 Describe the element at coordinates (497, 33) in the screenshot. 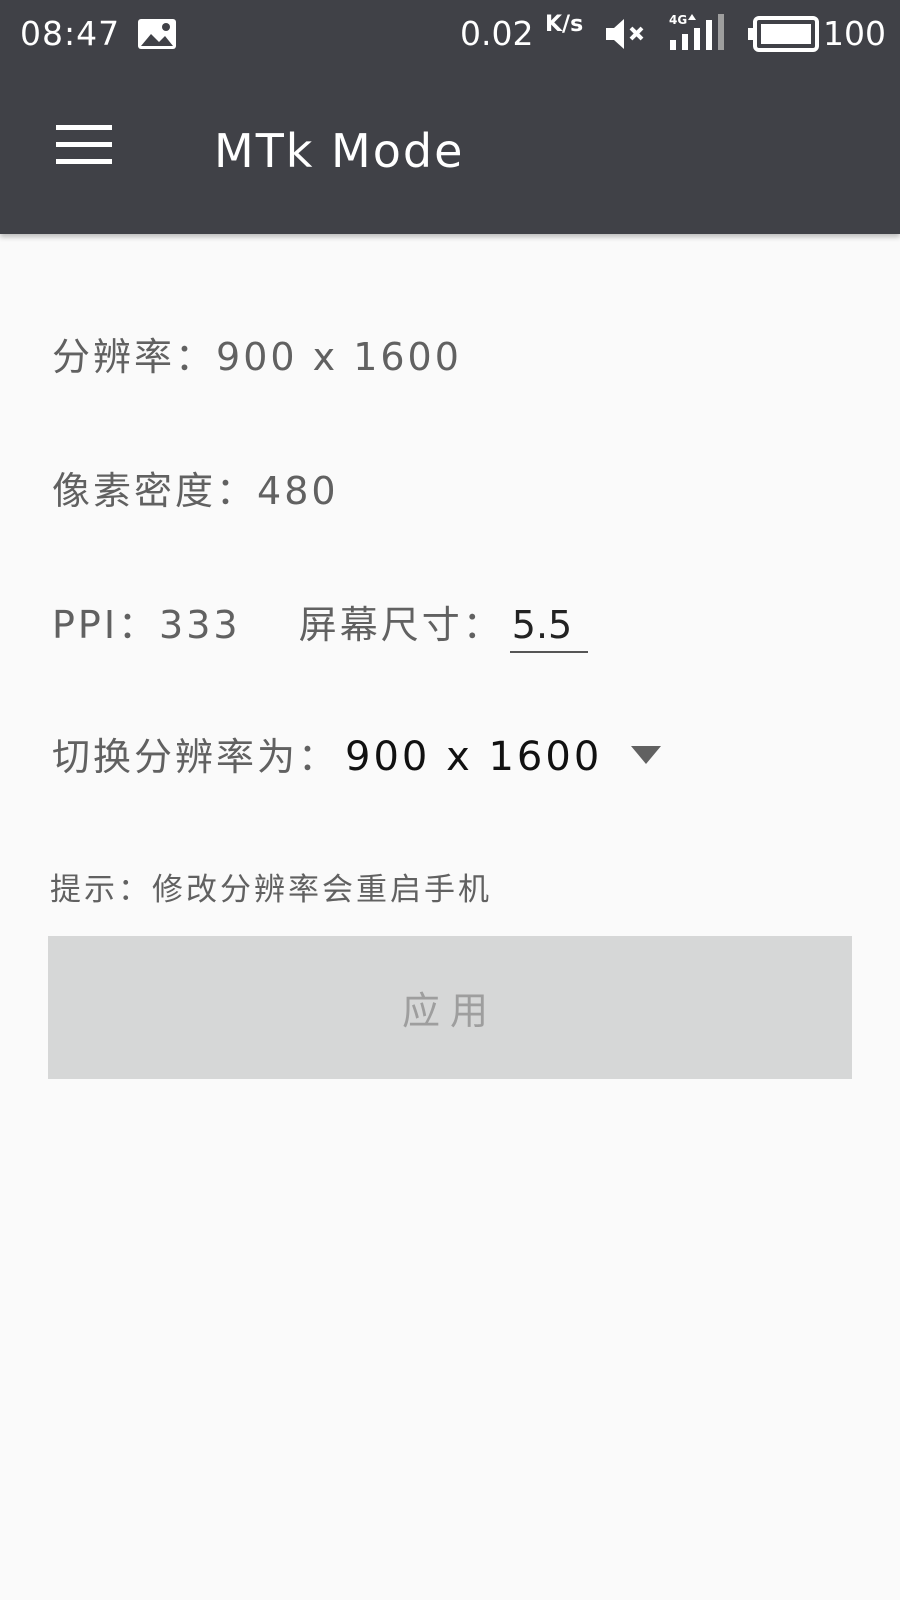

I see `network-speed-value: 0.02` at that location.